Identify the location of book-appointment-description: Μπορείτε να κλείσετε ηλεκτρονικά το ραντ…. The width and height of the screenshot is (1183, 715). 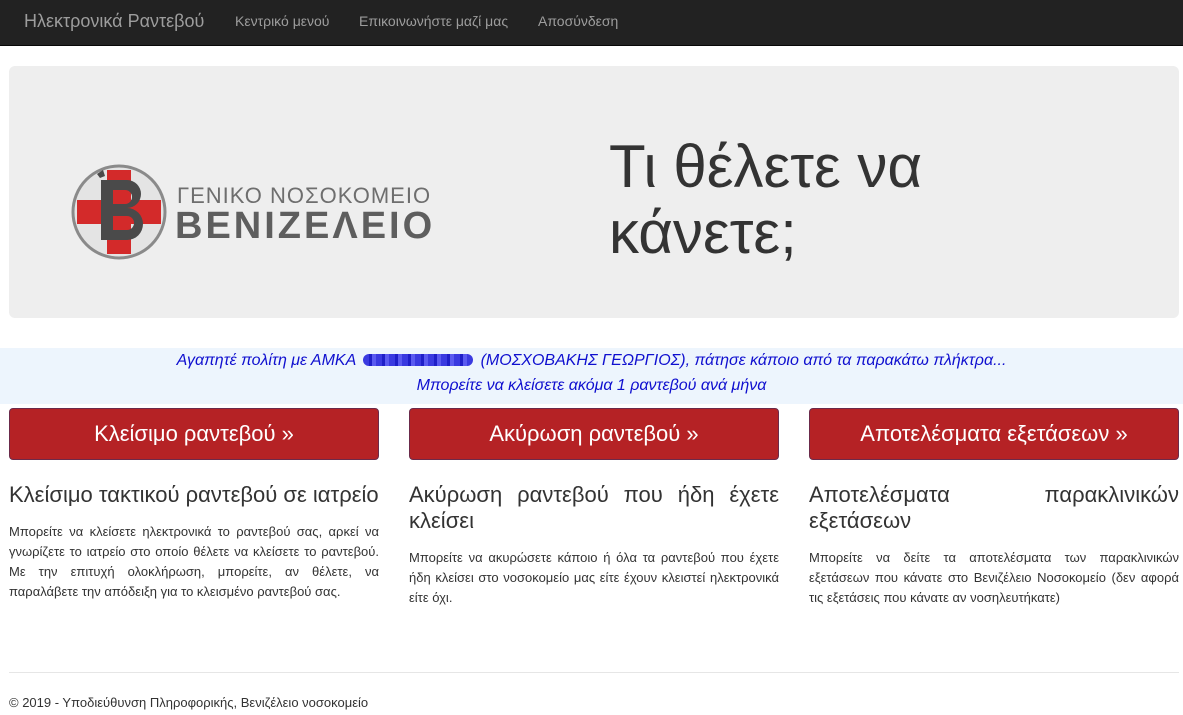
(194, 561).